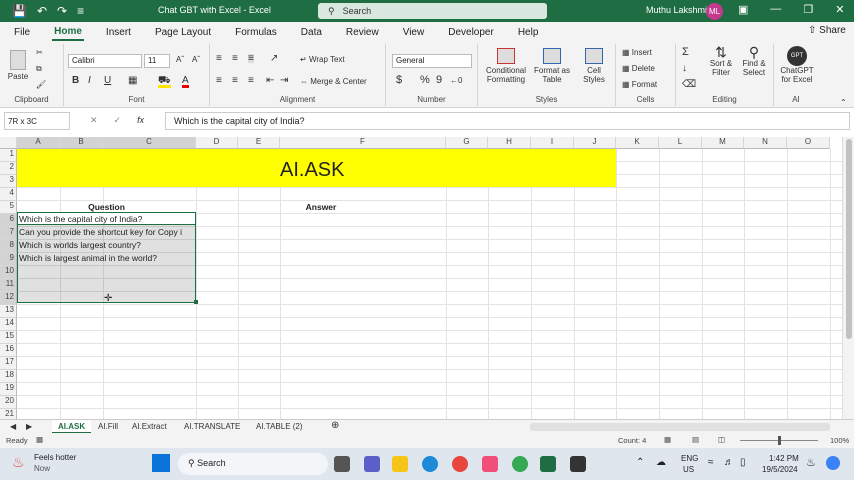 Image resolution: width=854 pixels, height=480 pixels. What do you see at coordinates (490, 464) in the screenshot?
I see `music-icon` at bounding box center [490, 464].